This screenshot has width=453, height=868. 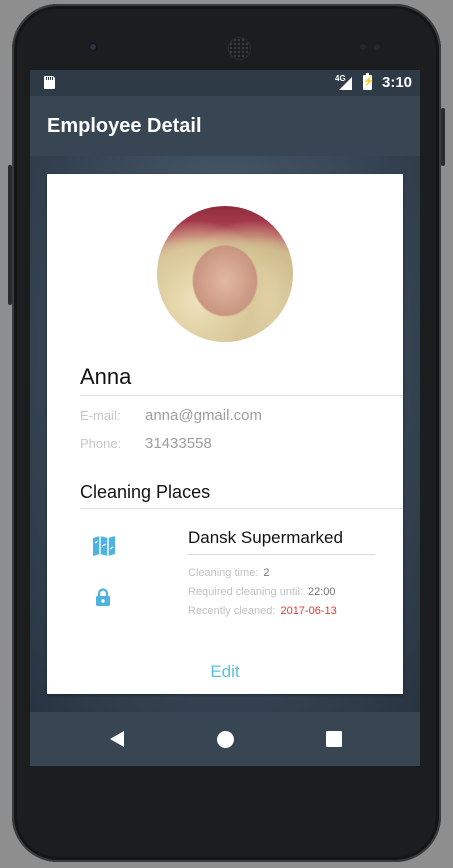 I want to click on required-until-row: Required cleaning until: 22:00, so click(x=262, y=592).